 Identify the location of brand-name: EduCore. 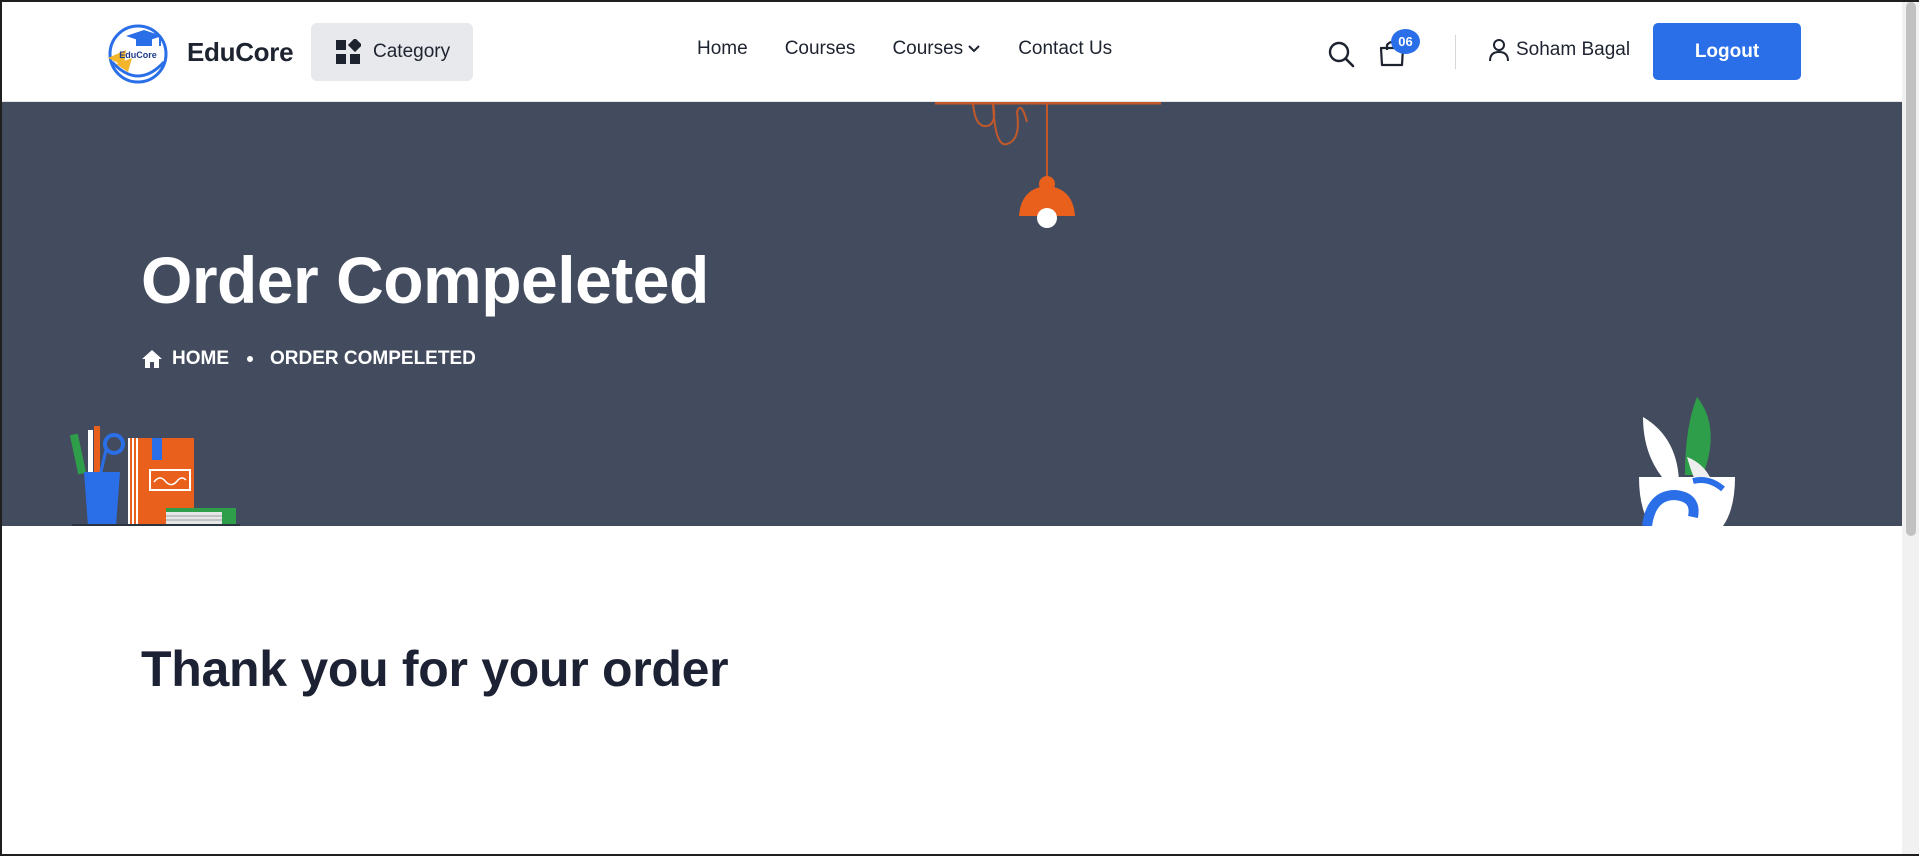
(240, 52).